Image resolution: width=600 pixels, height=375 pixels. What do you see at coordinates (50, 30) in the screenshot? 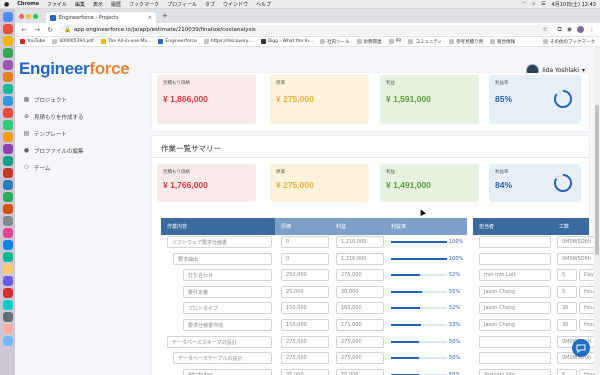
I see `reload-icon: ↻` at bounding box center [50, 30].